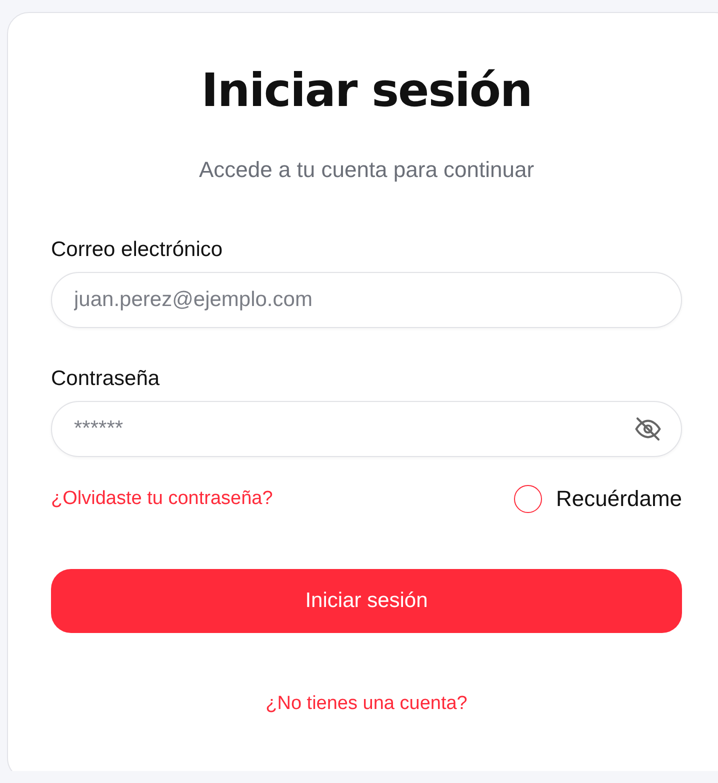 This screenshot has width=718, height=783. What do you see at coordinates (366, 90) in the screenshot?
I see `page-title: Iniciar sesión` at bounding box center [366, 90].